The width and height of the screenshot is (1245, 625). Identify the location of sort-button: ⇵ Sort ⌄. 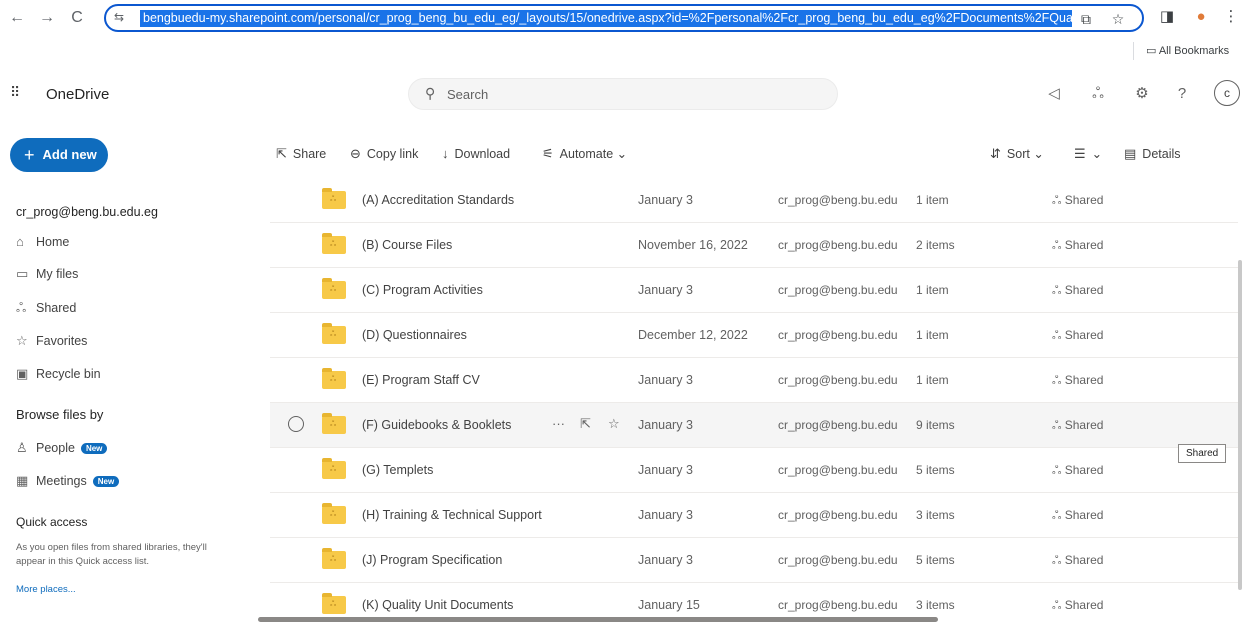
(1017, 155).